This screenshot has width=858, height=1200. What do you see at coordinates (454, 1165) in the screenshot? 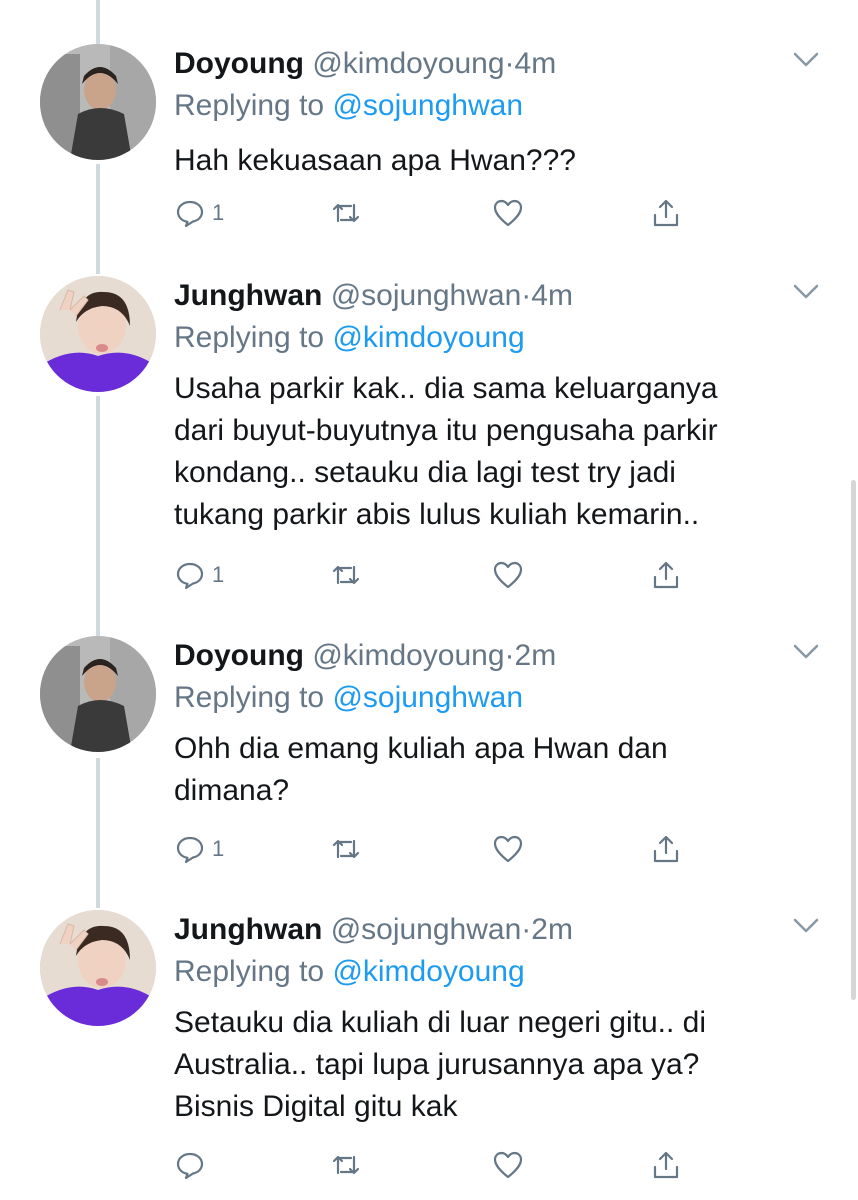
I see `tweet-actions` at bounding box center [454, 1165].